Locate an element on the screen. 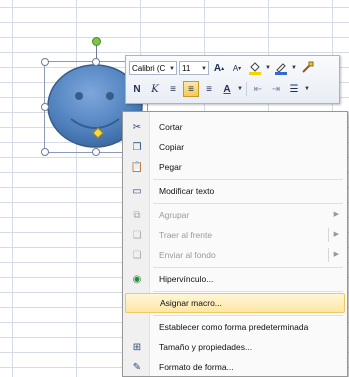  menu-item-edit-text: ▭ Modificar texto is located at coordinates (235, 191).